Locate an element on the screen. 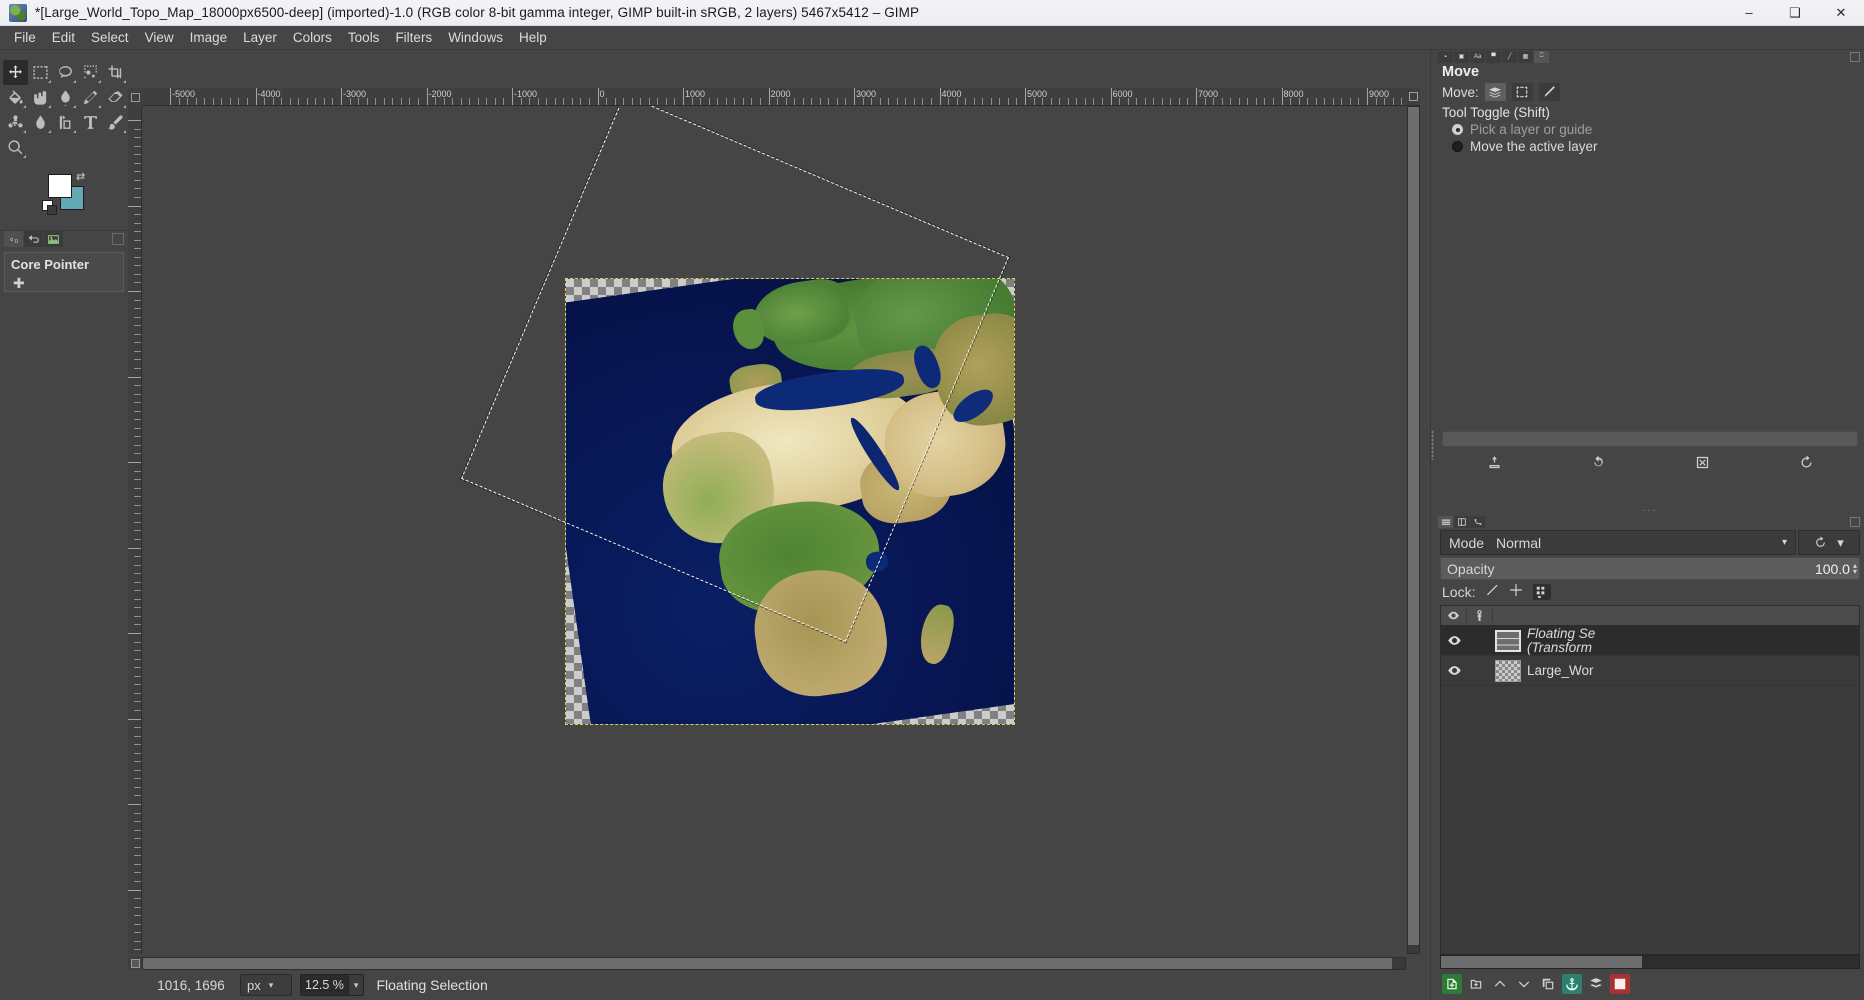 Image resolution: width=1864 pixels, height=1000 pixels. lock-alpha-icon is located at coordinates (1542, 591).